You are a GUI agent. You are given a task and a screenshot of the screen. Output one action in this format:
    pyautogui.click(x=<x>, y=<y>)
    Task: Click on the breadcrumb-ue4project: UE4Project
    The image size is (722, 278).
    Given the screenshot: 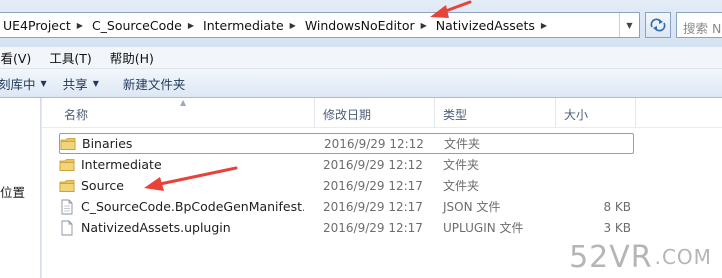 What is the action you would take?
    pyautogui.click(x=38, y=25)
    